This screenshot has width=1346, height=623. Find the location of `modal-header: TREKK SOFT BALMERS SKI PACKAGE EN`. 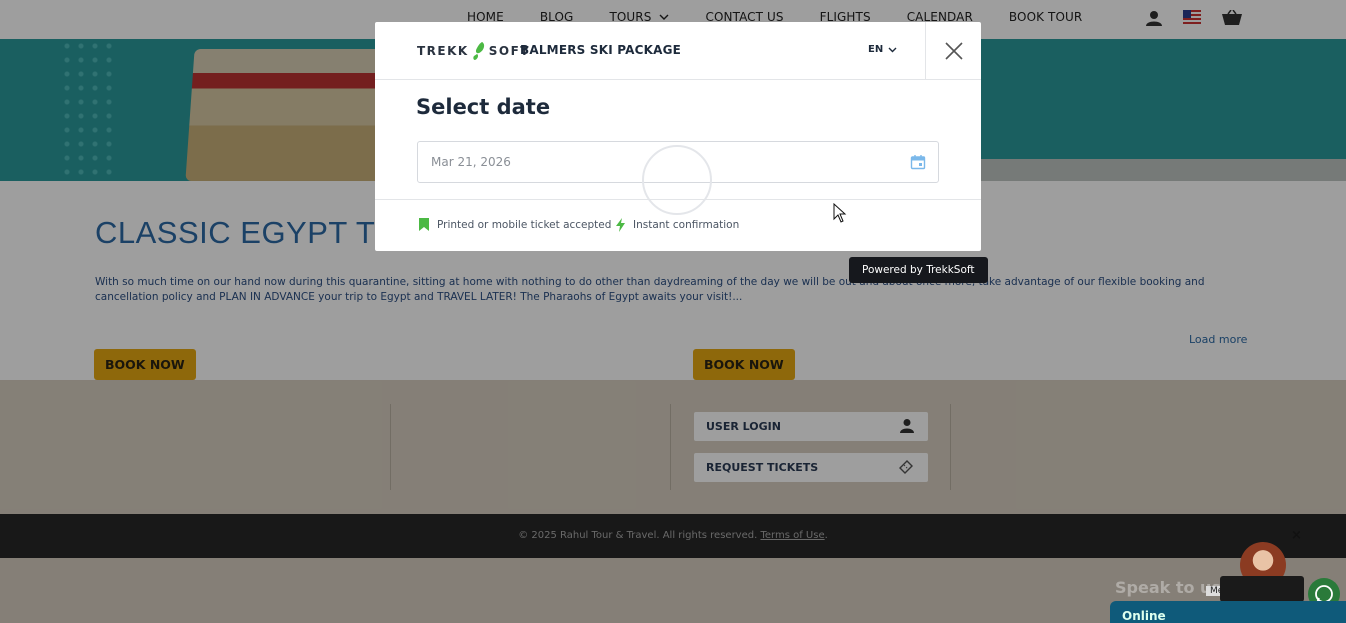

modal-header: TREKK SOFT BALMERS SKI PACKAGE EN is located at coordinates (678, 51).